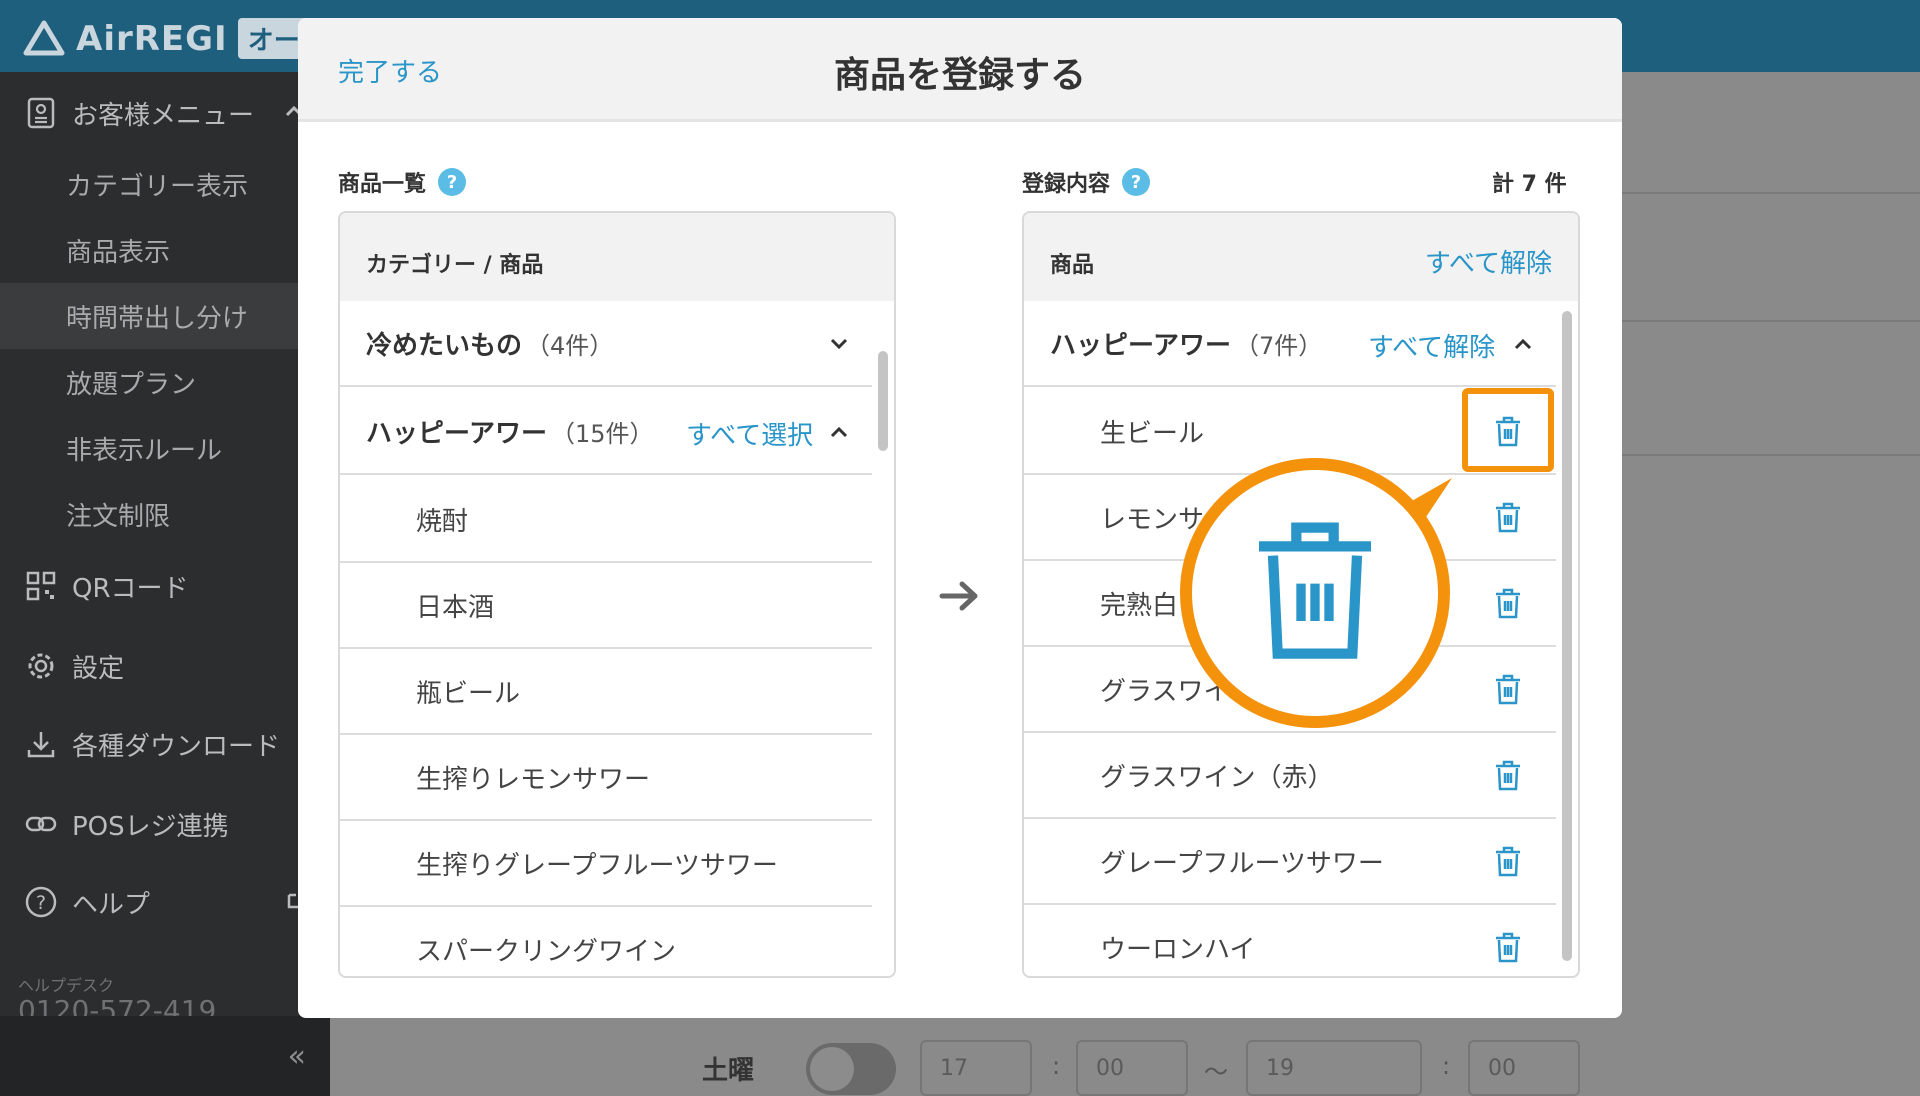 The height and width of the screenshot is (1096, 1920). I want to click on product-name: グレープフルーツサワー, so click(1242, 863).